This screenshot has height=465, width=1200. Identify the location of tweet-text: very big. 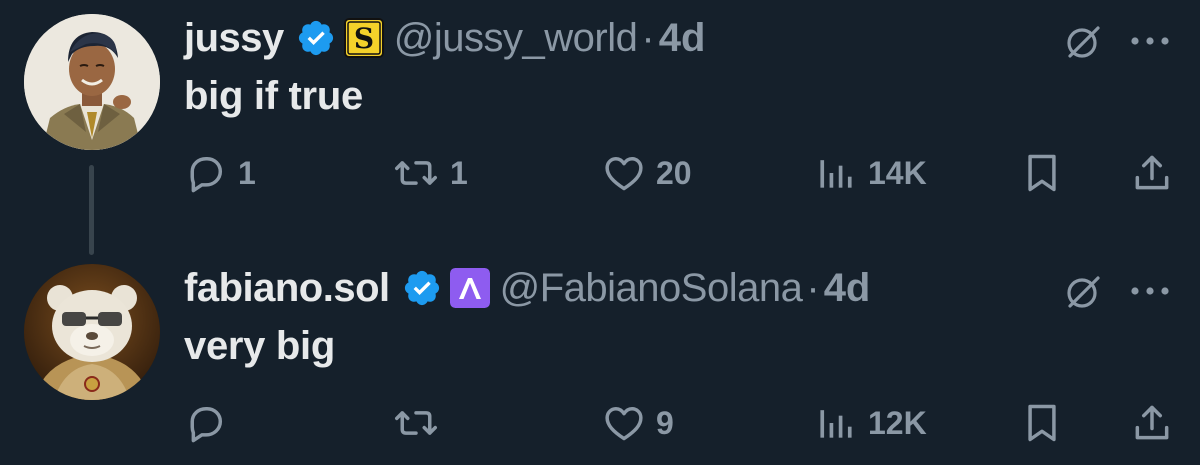
(259, 346).